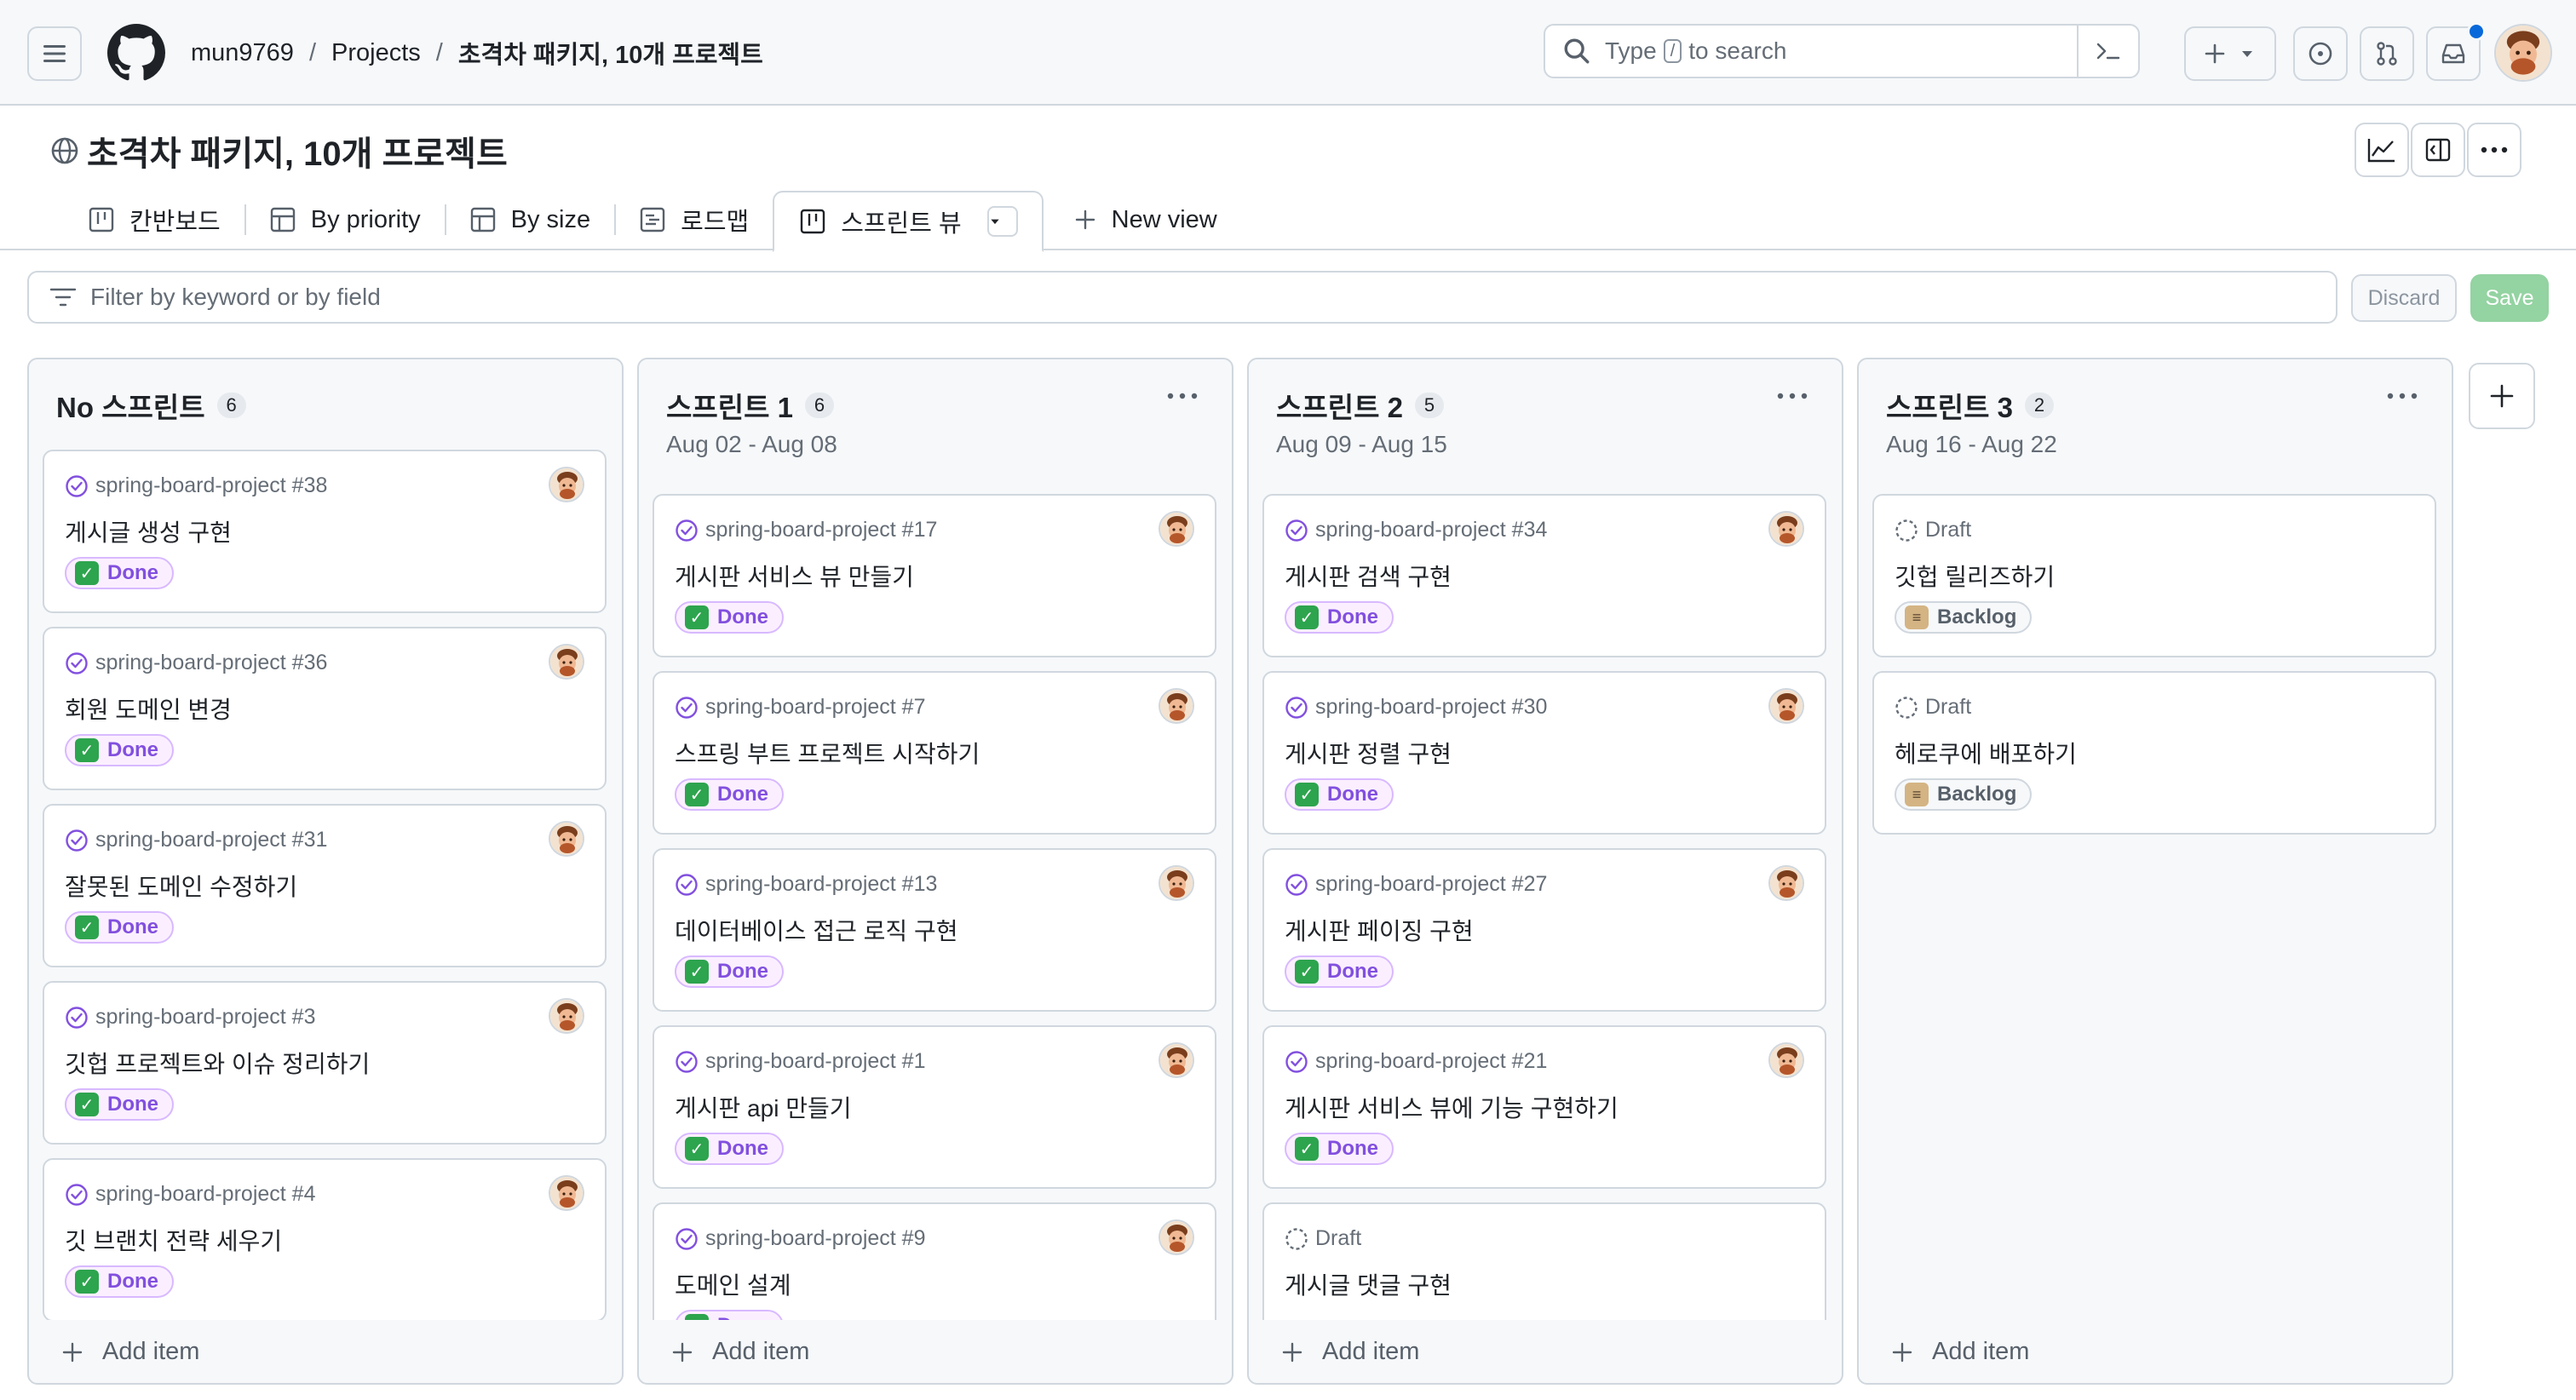 The height and width of the screenshot is (1400, 2576). What do you see at coordinates (935, 1107) in the screenshot?
I see `issue-card: spring-board-project #1 게시판 api 만들기 ✓ Done` at bounding box center [935, 1107].